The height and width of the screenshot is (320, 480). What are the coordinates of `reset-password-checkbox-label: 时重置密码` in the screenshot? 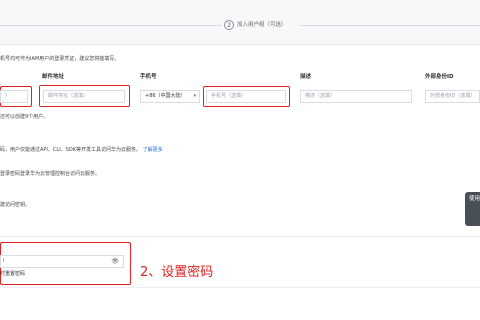 It's located at (12, 274).